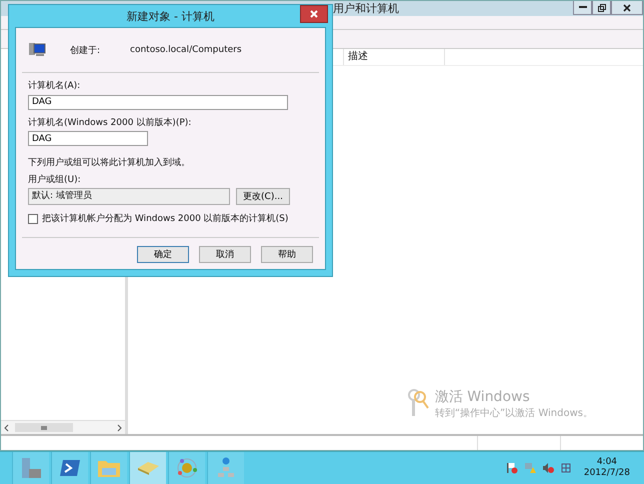 Image resolution: width=644 pixels, height=484 pixels. I want to click on field-label: 计算机名(A):, so click(55, 86).